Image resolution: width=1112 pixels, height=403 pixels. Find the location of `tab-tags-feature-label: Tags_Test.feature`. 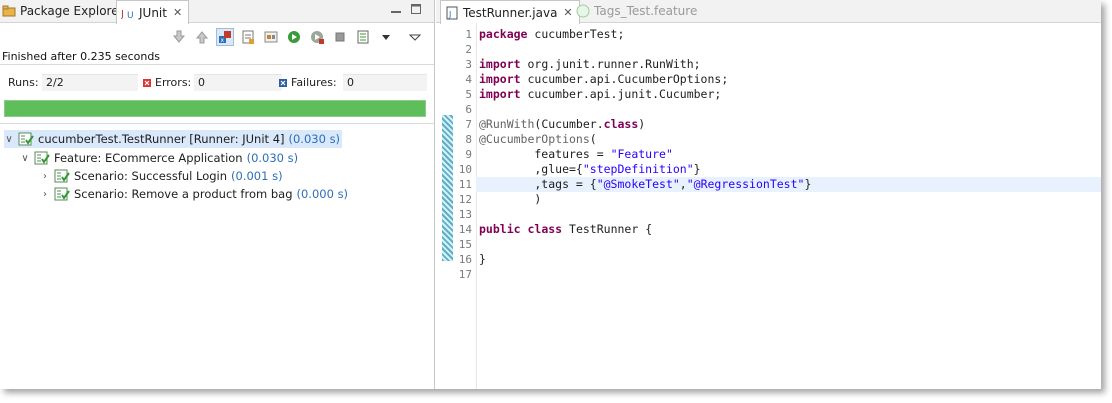

tab-tags-feature-label: Tags_Test.feature is located at coordinates (646, 11).